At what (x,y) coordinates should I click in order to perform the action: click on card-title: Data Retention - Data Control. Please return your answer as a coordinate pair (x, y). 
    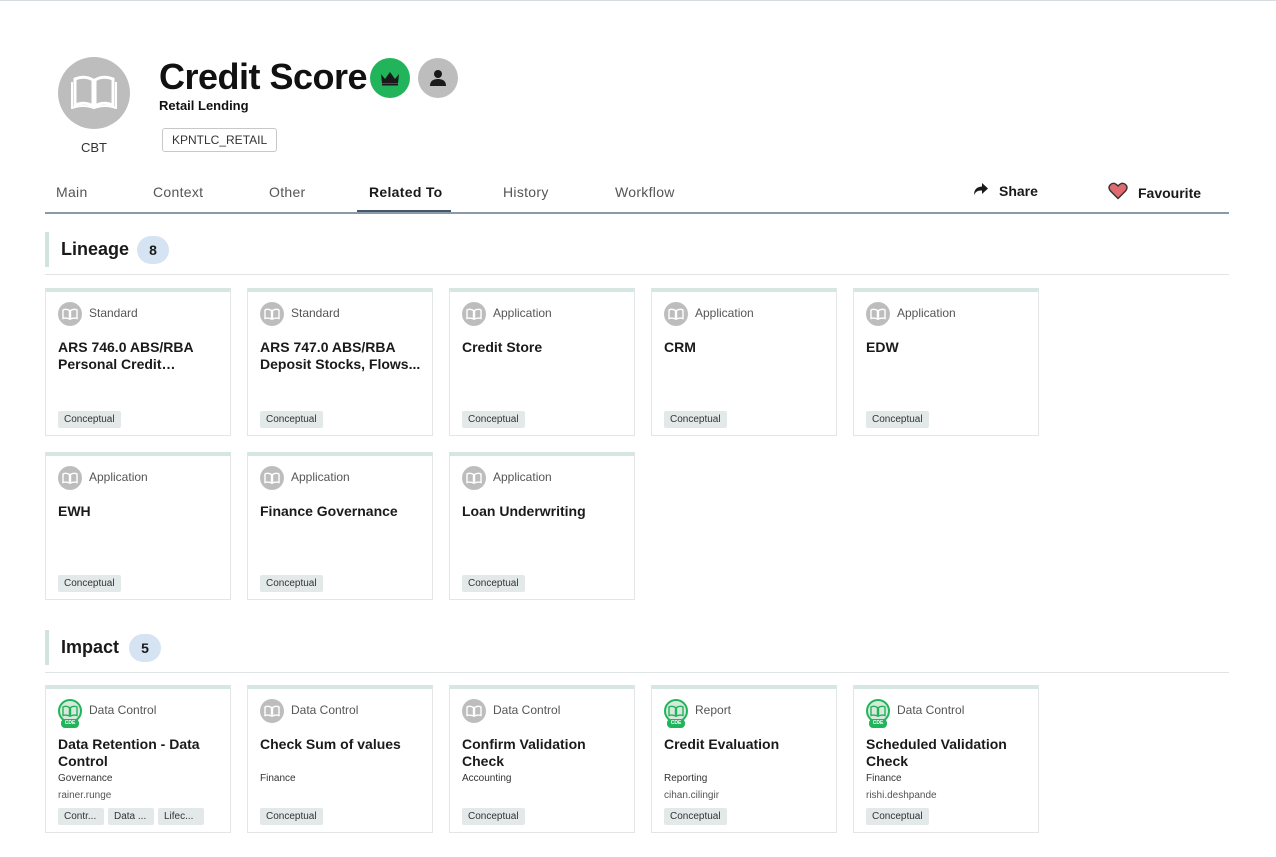
    Looking at the image, I should click on (129, 752).